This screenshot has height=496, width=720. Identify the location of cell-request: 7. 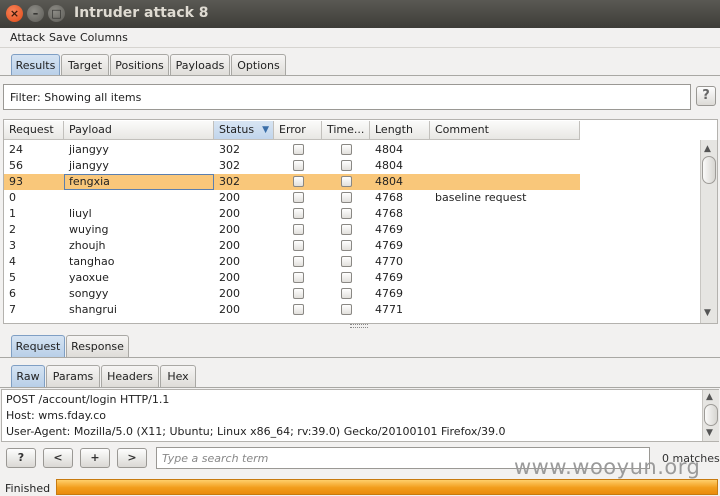
(12, 309).